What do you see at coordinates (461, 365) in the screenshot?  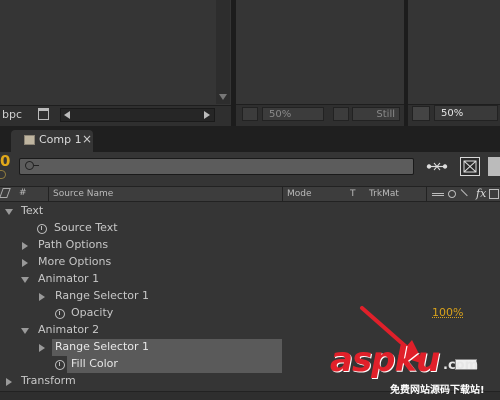 I see `watermark-domain: .com` at bounding box center [461, 365].